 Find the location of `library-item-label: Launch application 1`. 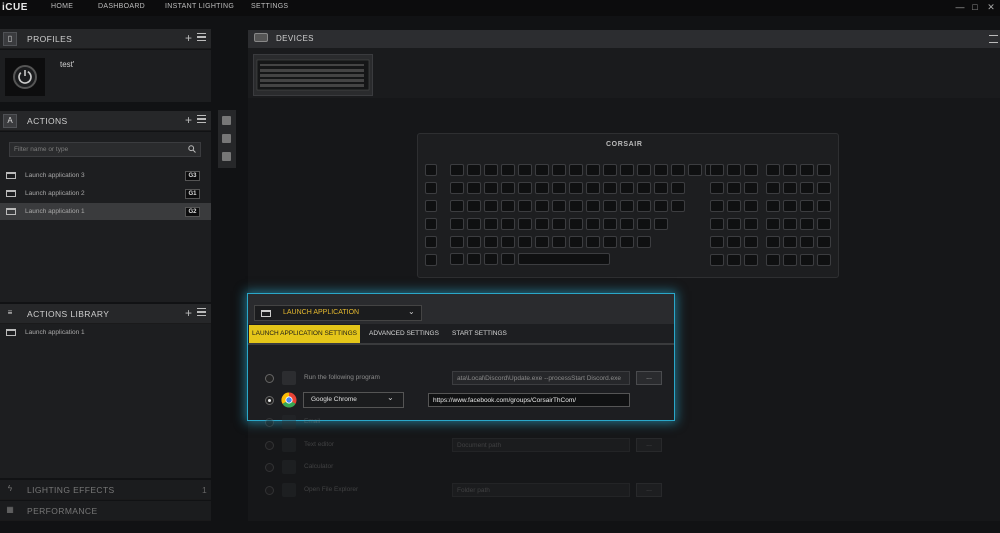

library-item-label: Launch application 1 is located at coordinates (55, 332).